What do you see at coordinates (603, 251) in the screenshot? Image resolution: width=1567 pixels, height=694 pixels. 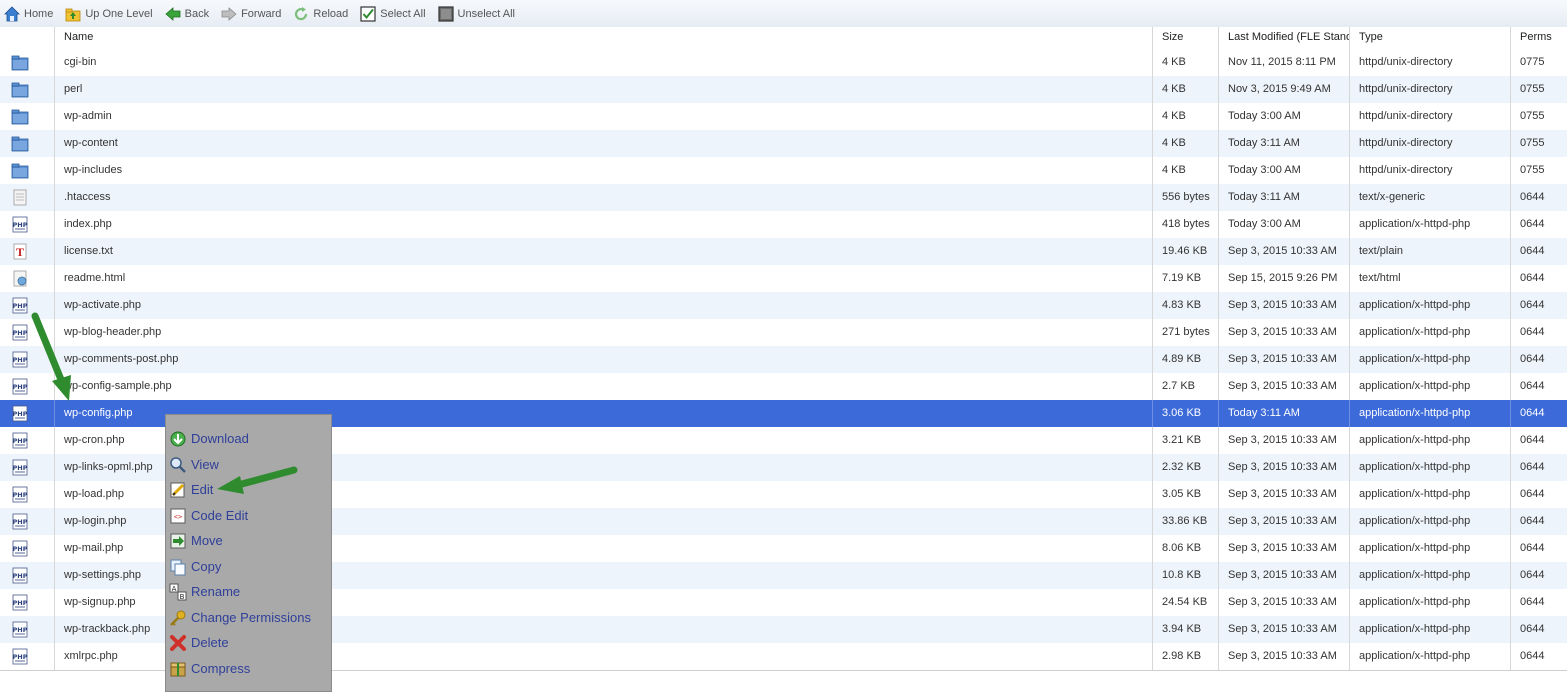 I see `file-name: license.txt` at bounding box center [603, 251].